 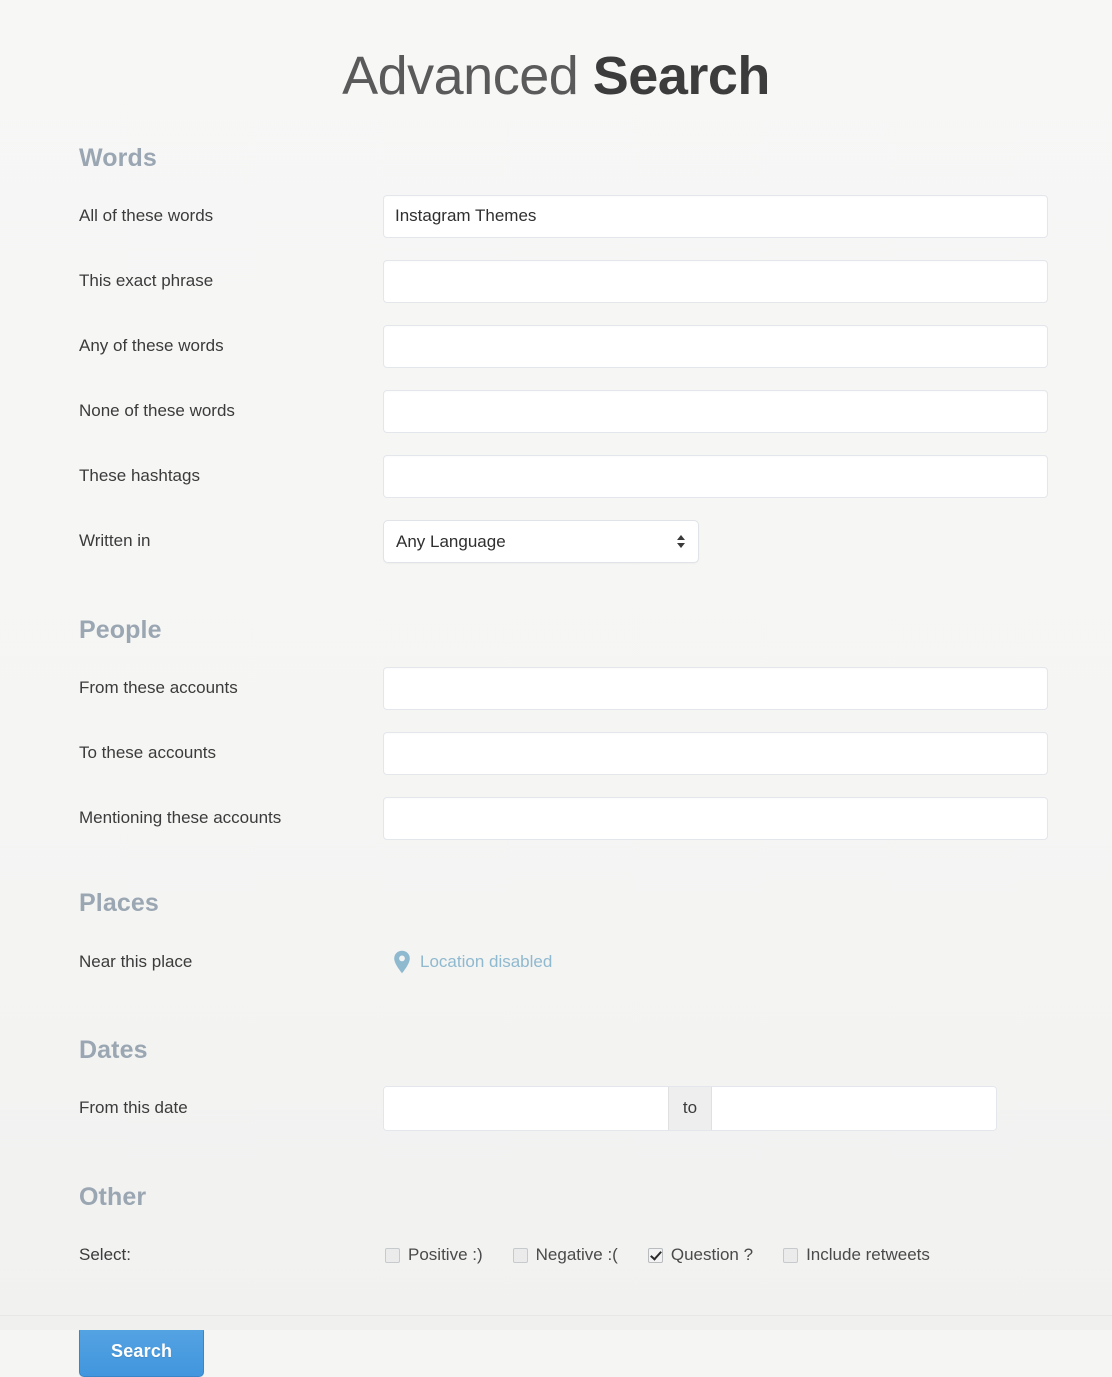 I want to click on input-all-of-these-words, so click(x=715, y=216).